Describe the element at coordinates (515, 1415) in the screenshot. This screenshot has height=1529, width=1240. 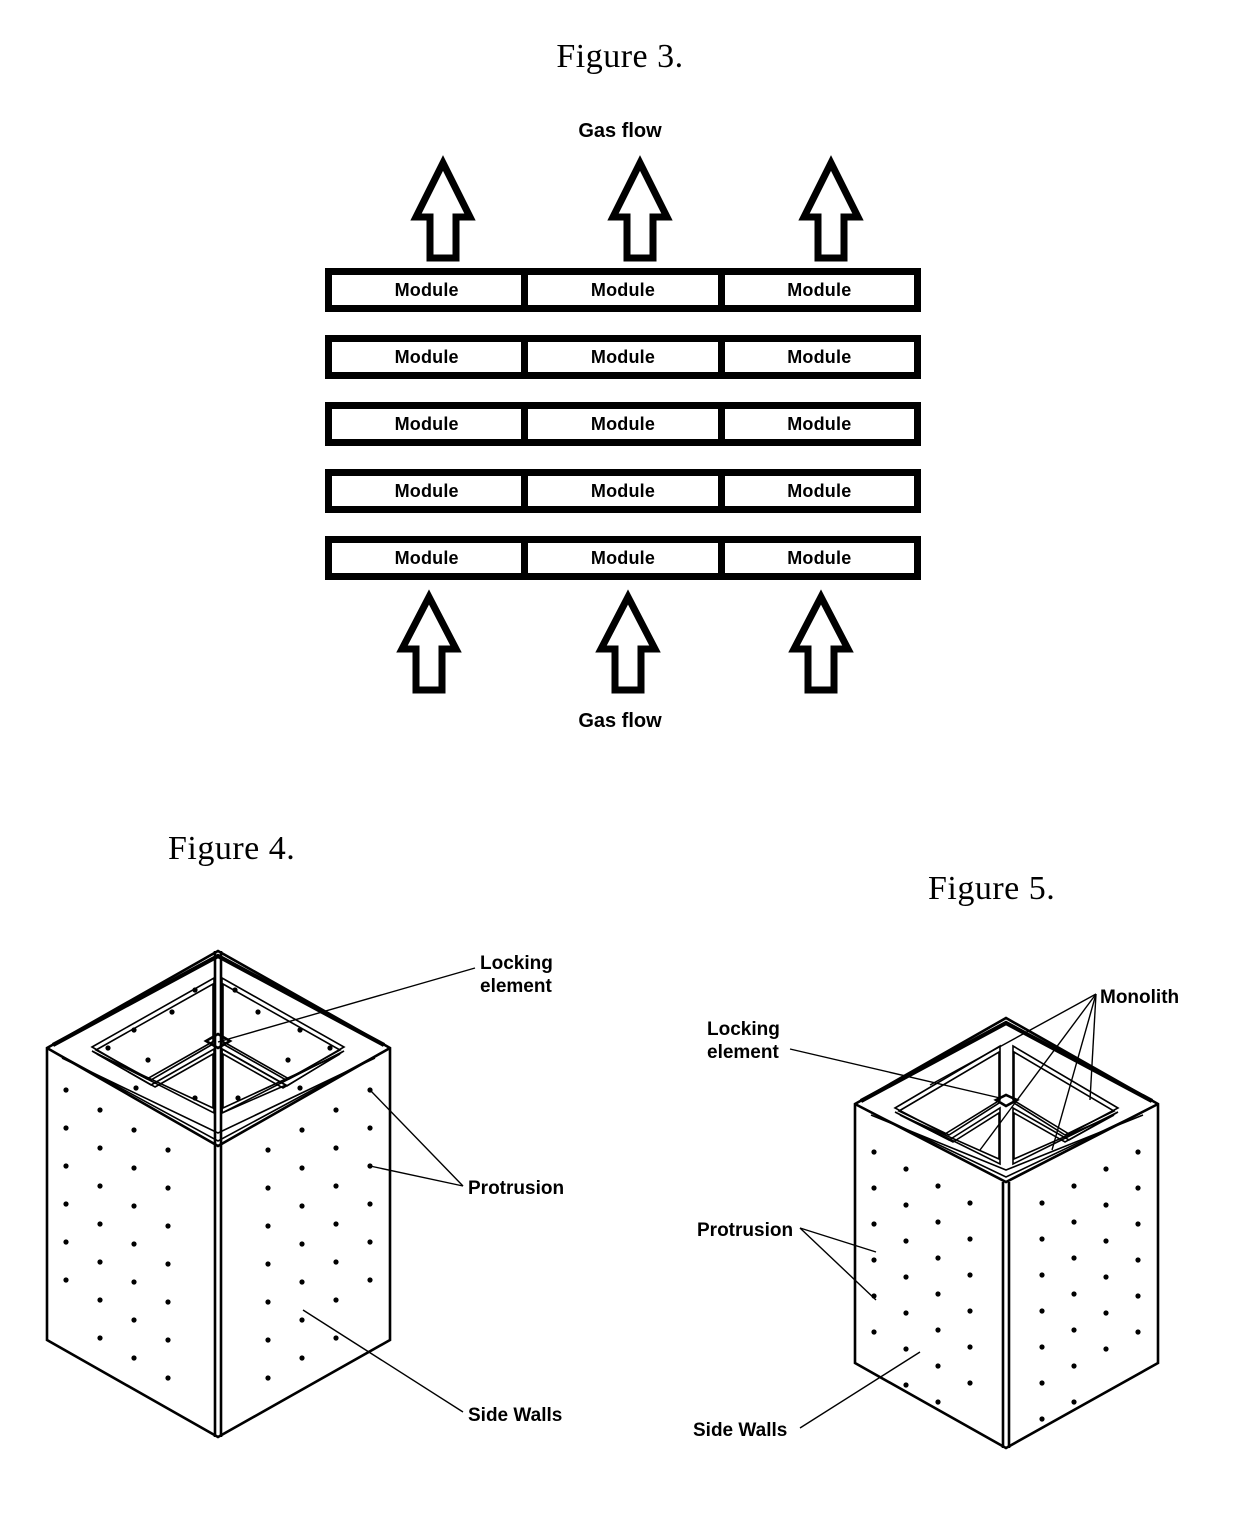
I see `figure-4-side-walls-label: Side Walls` at that location.